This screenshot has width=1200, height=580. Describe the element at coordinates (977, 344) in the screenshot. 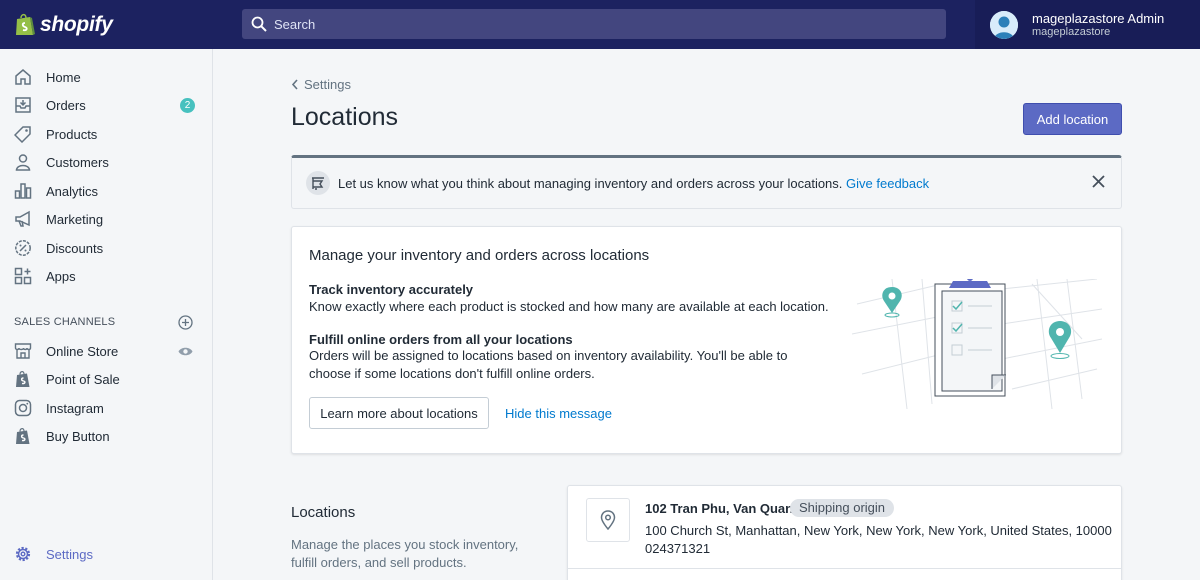

I see `inventory-clipboard-illustration` at that location.